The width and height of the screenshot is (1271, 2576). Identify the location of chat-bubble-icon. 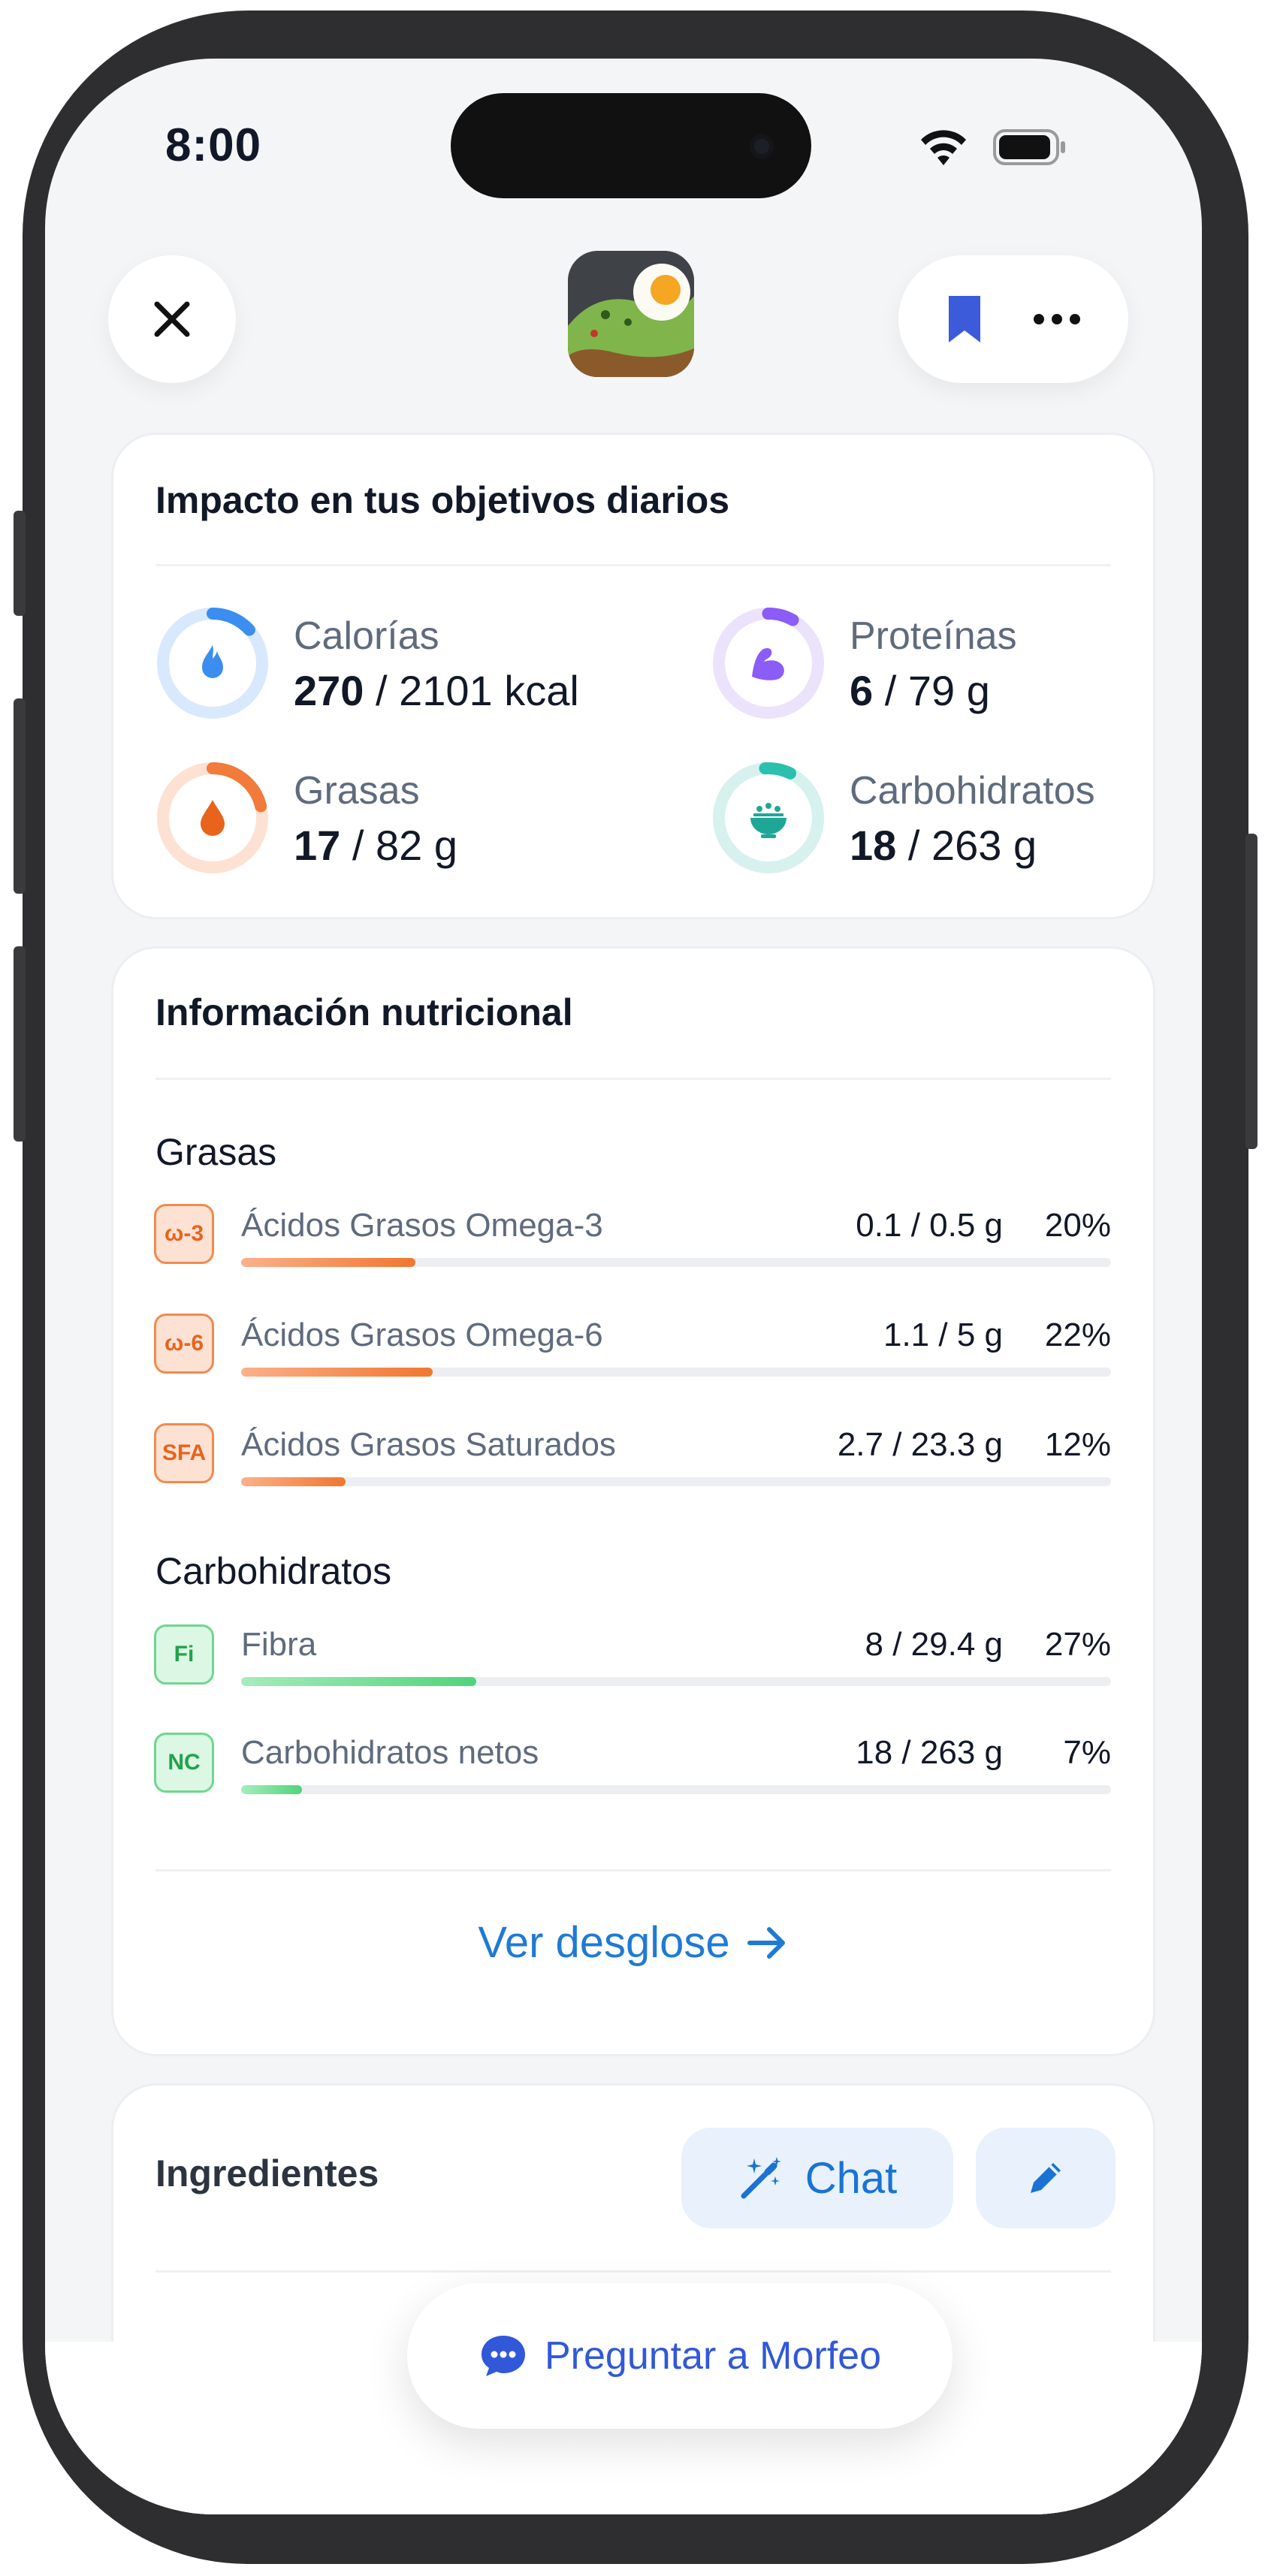
(503, 2356).